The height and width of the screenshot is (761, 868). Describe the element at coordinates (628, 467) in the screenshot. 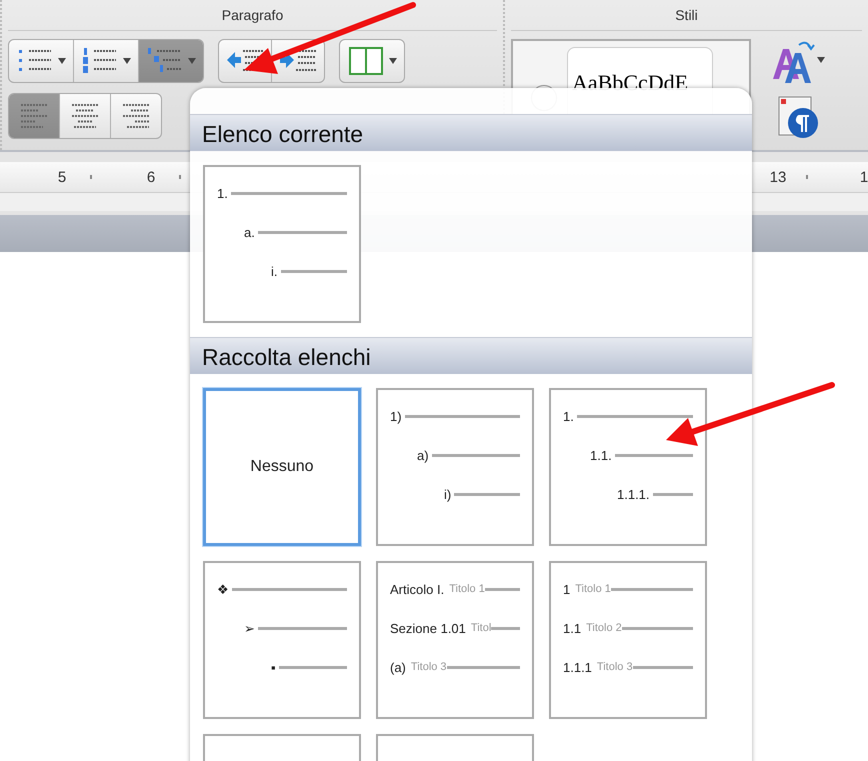

I see `list-style-tile: 1.1.1. 1.1.1.` at that location.